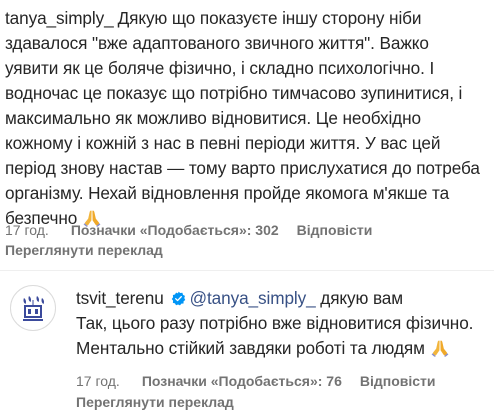  Describe the element at coordinates (120, 298) in the screenshot. I see `reply-username: tsvit_terenu` at that location.